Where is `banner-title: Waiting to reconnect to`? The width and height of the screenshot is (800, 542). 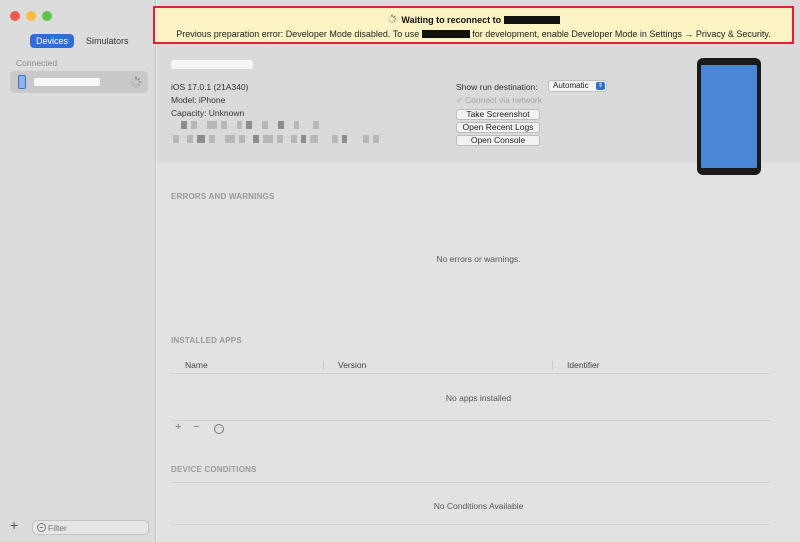
banner-title: Waiting to reconnect to is located at coordinates (451, 20).